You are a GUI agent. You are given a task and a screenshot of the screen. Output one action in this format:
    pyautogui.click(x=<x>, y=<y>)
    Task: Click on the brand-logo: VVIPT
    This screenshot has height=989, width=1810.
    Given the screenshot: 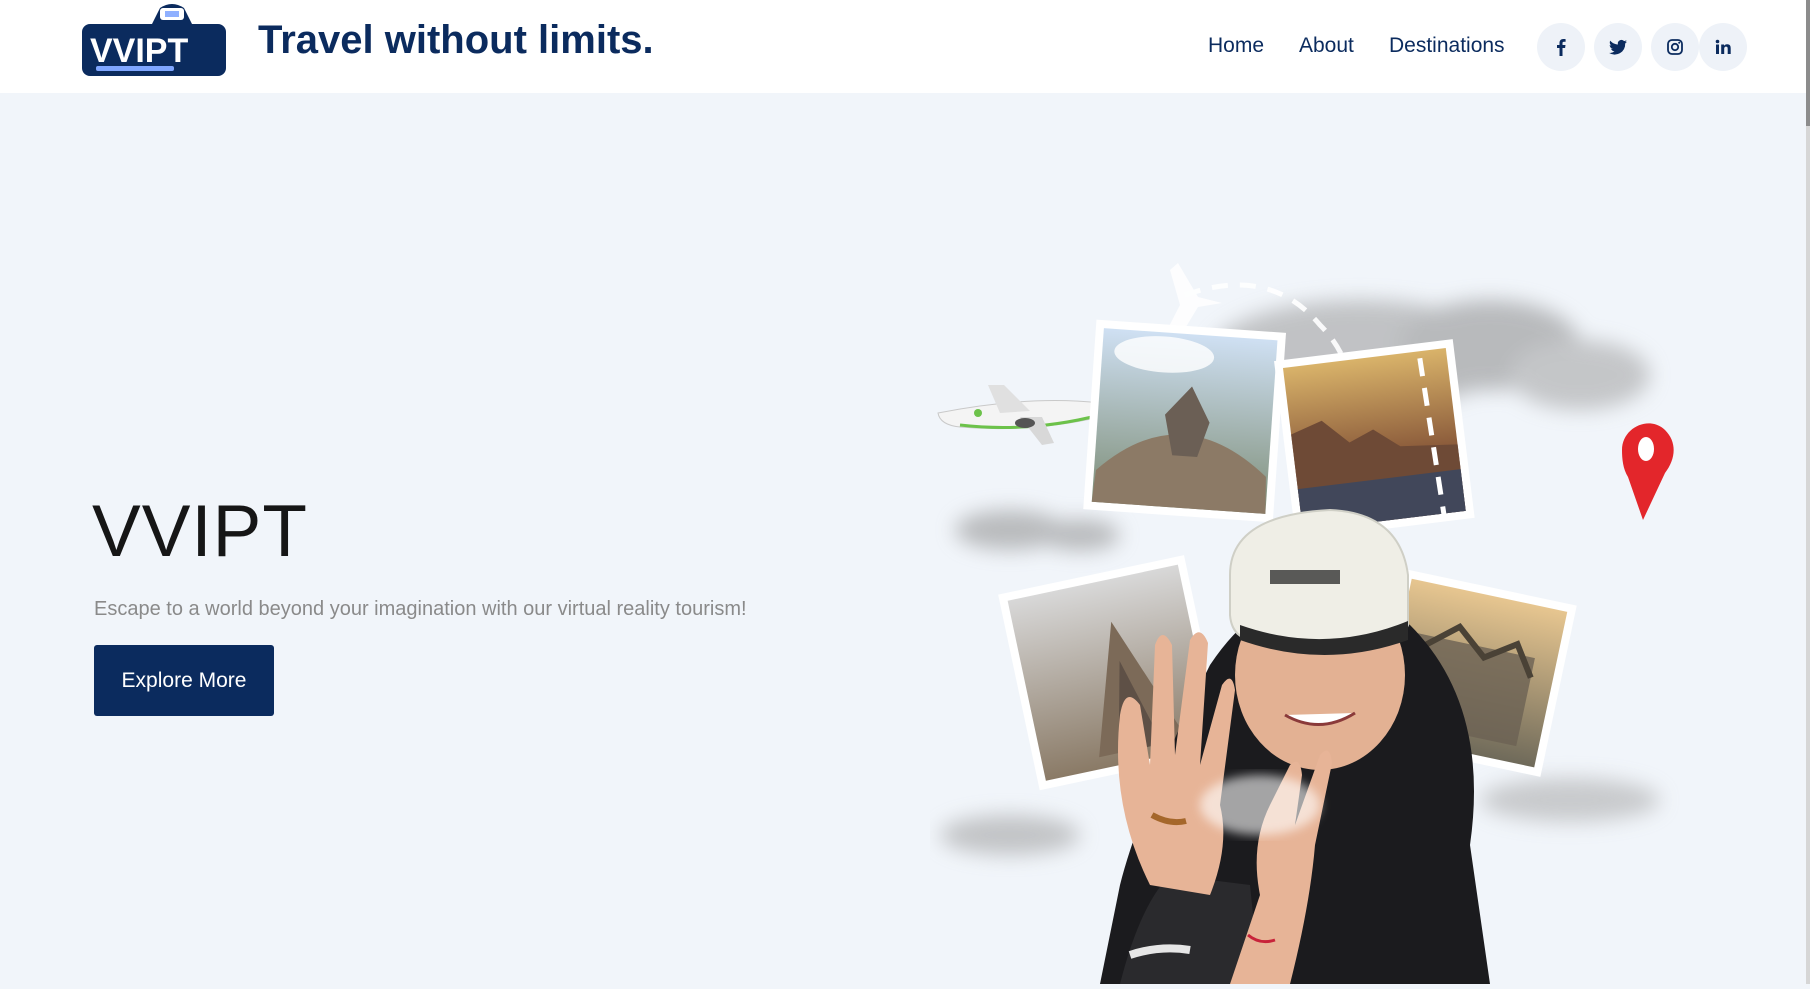 What is the action you would take?
    pyautogui.click(x=154, y=39)
    